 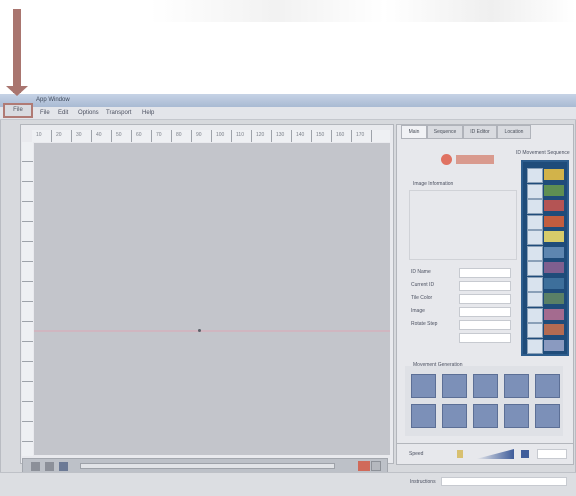 What do you see at coordinates (414, 132) in the screenshot?
I see `tab-main: Main` at bounding box center [414, 132].